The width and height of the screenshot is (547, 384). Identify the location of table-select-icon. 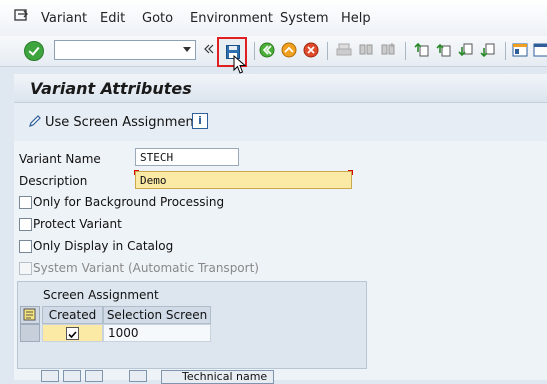
(29, 314).